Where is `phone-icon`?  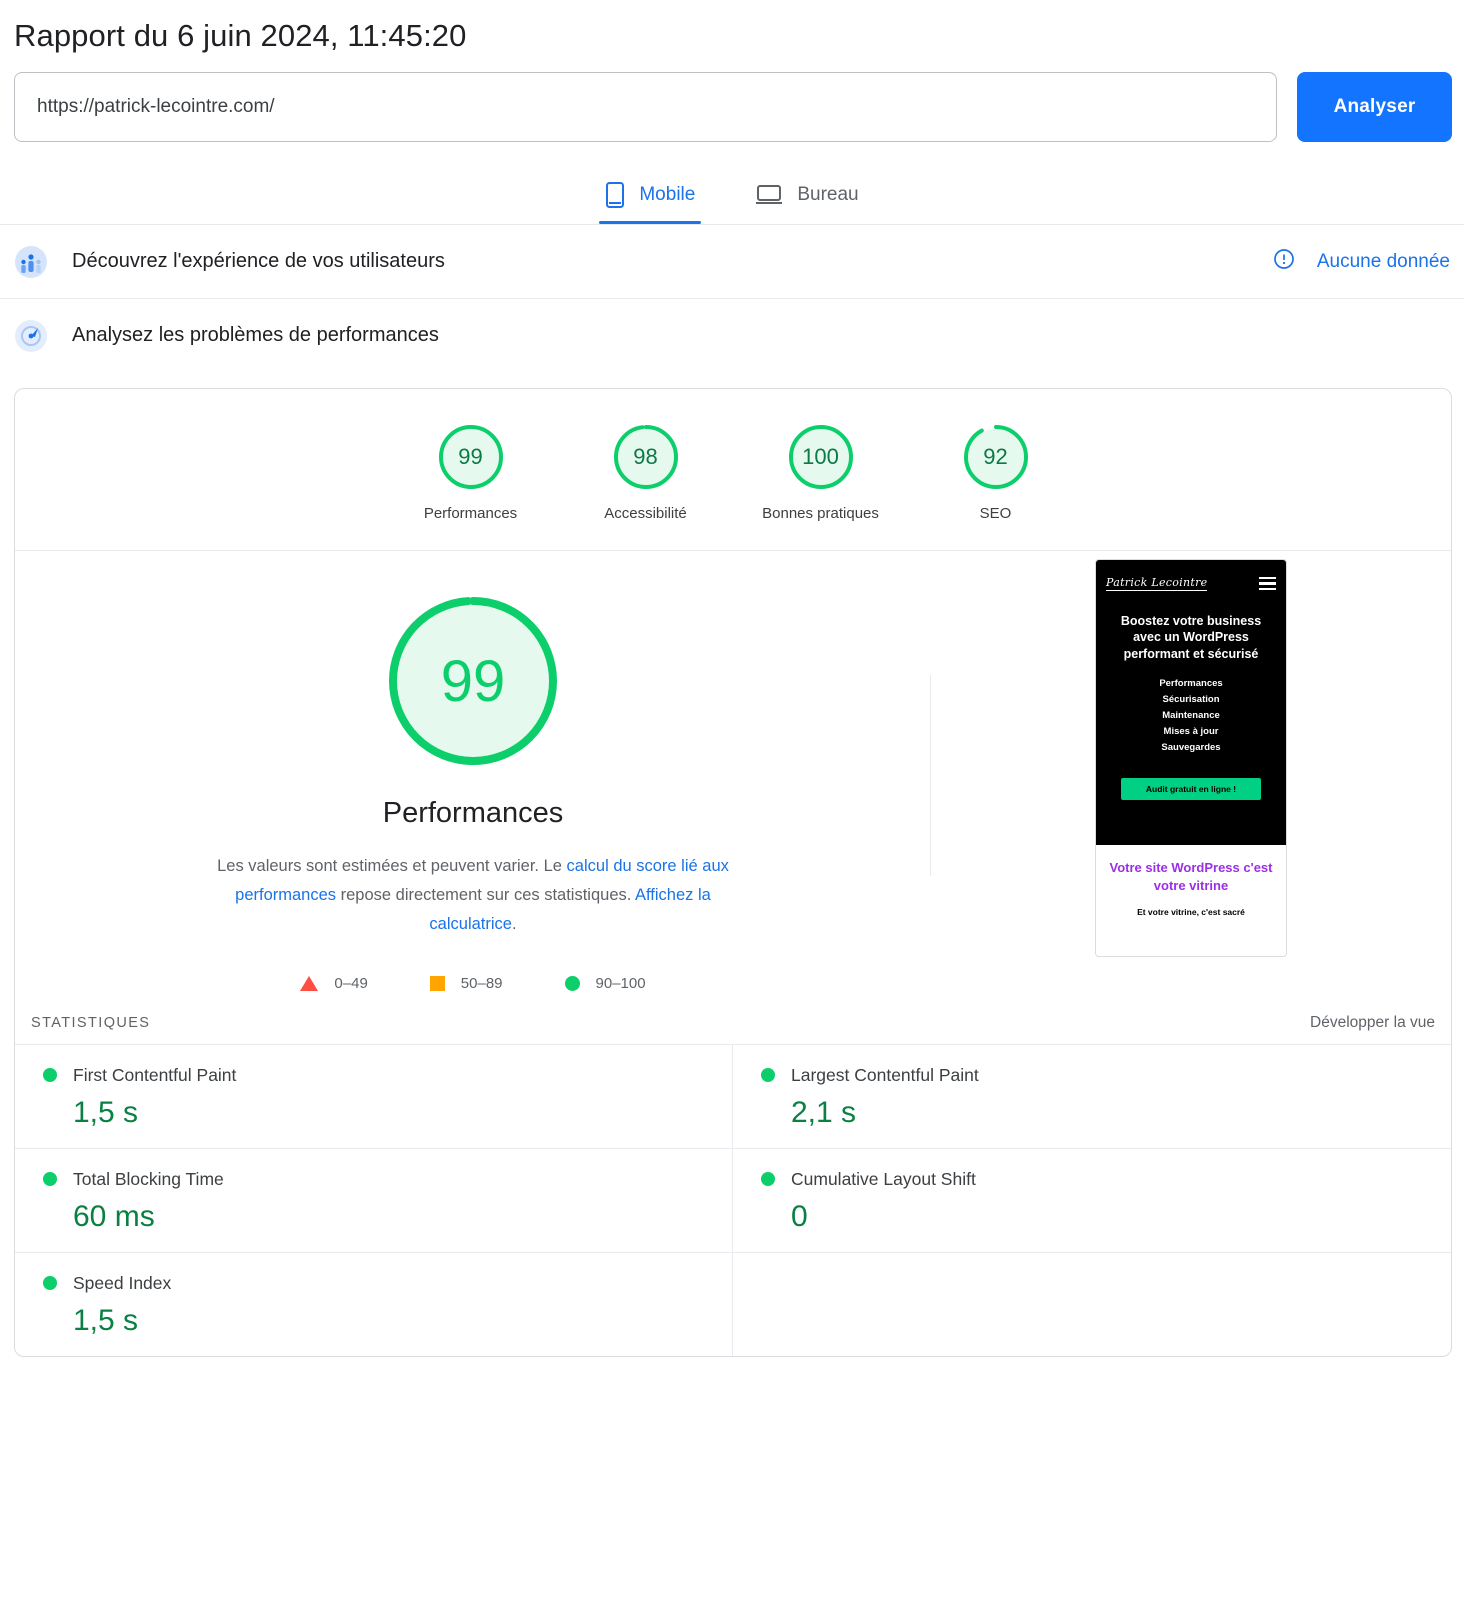 phone-icon is located at coordinates (615, 195).